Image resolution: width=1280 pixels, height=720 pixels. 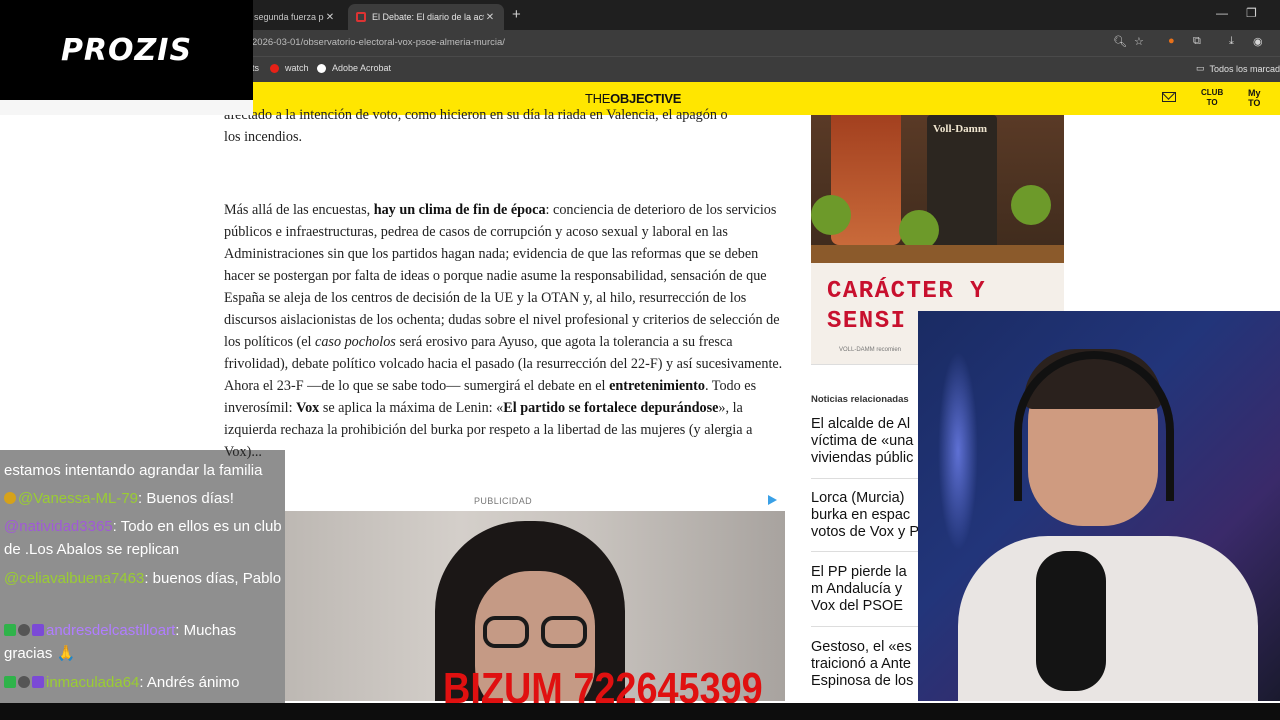 What do you see at coordinates (274, 68) in the screenshot?
I see `youtube-icon` at bounding box center [274, 68].